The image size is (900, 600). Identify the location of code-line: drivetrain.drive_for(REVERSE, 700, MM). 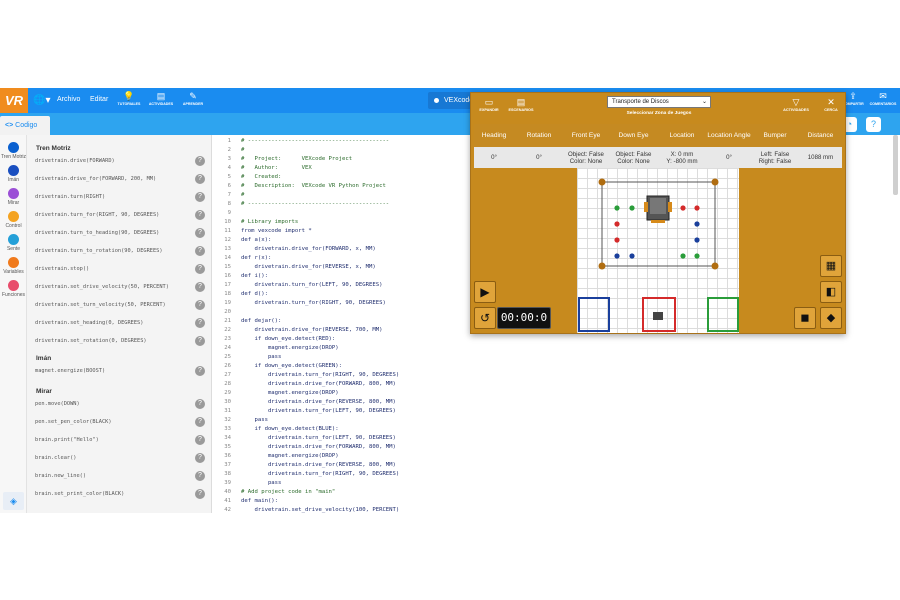
(311, 330).